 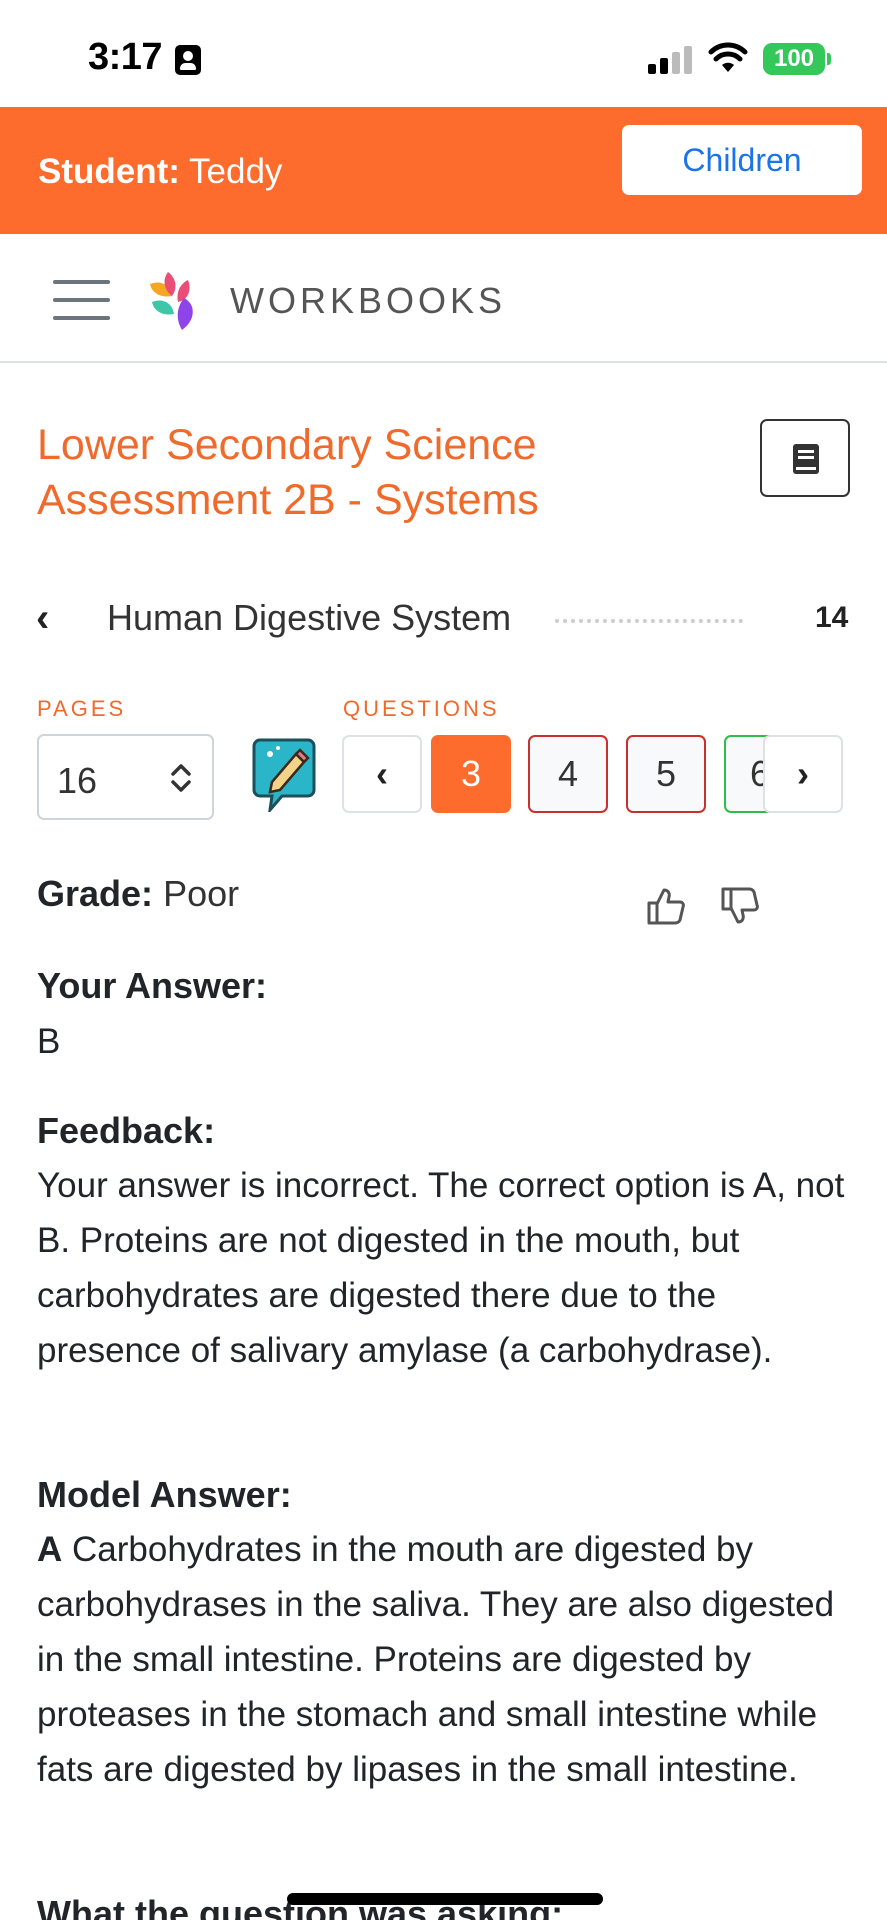 I want to click on question-button-5: 5, so click(x=666, y=774).